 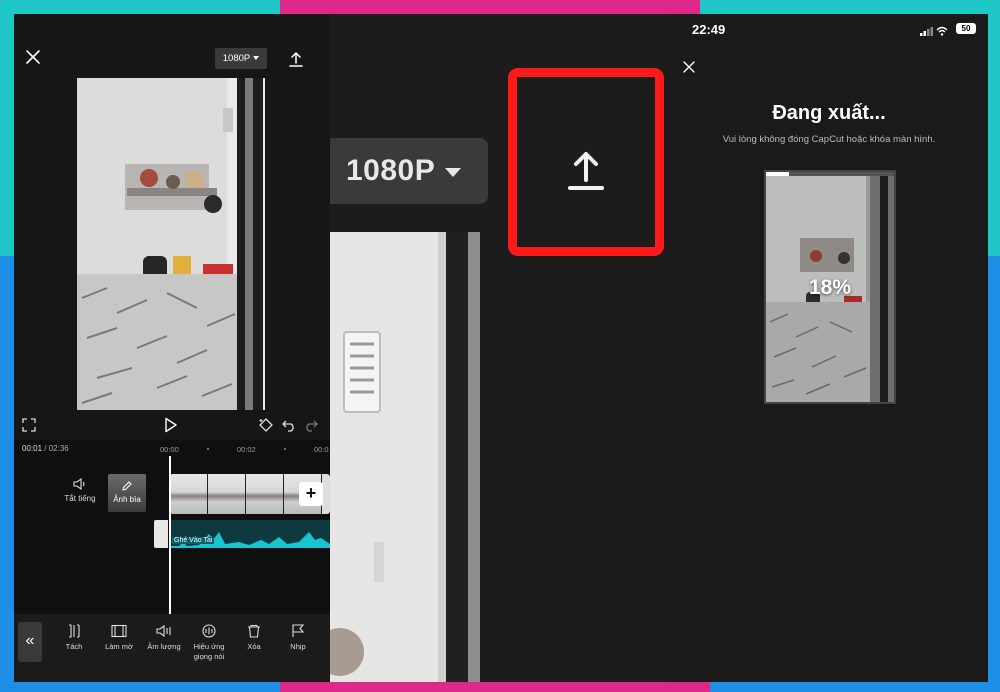 What do you see at coordinates (778, 174) in the screenshot?
I see `export-progress-fill` at bounding box center [778, 174].